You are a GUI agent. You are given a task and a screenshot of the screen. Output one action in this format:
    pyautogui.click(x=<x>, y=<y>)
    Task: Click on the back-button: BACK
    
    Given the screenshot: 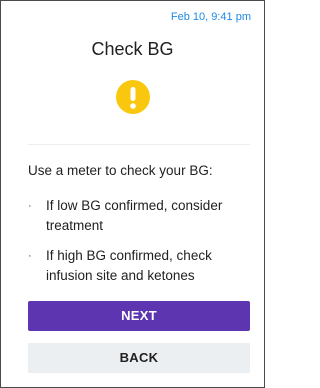 What is the action you would take?
    pyautogui.click(x=139, y=358)
    